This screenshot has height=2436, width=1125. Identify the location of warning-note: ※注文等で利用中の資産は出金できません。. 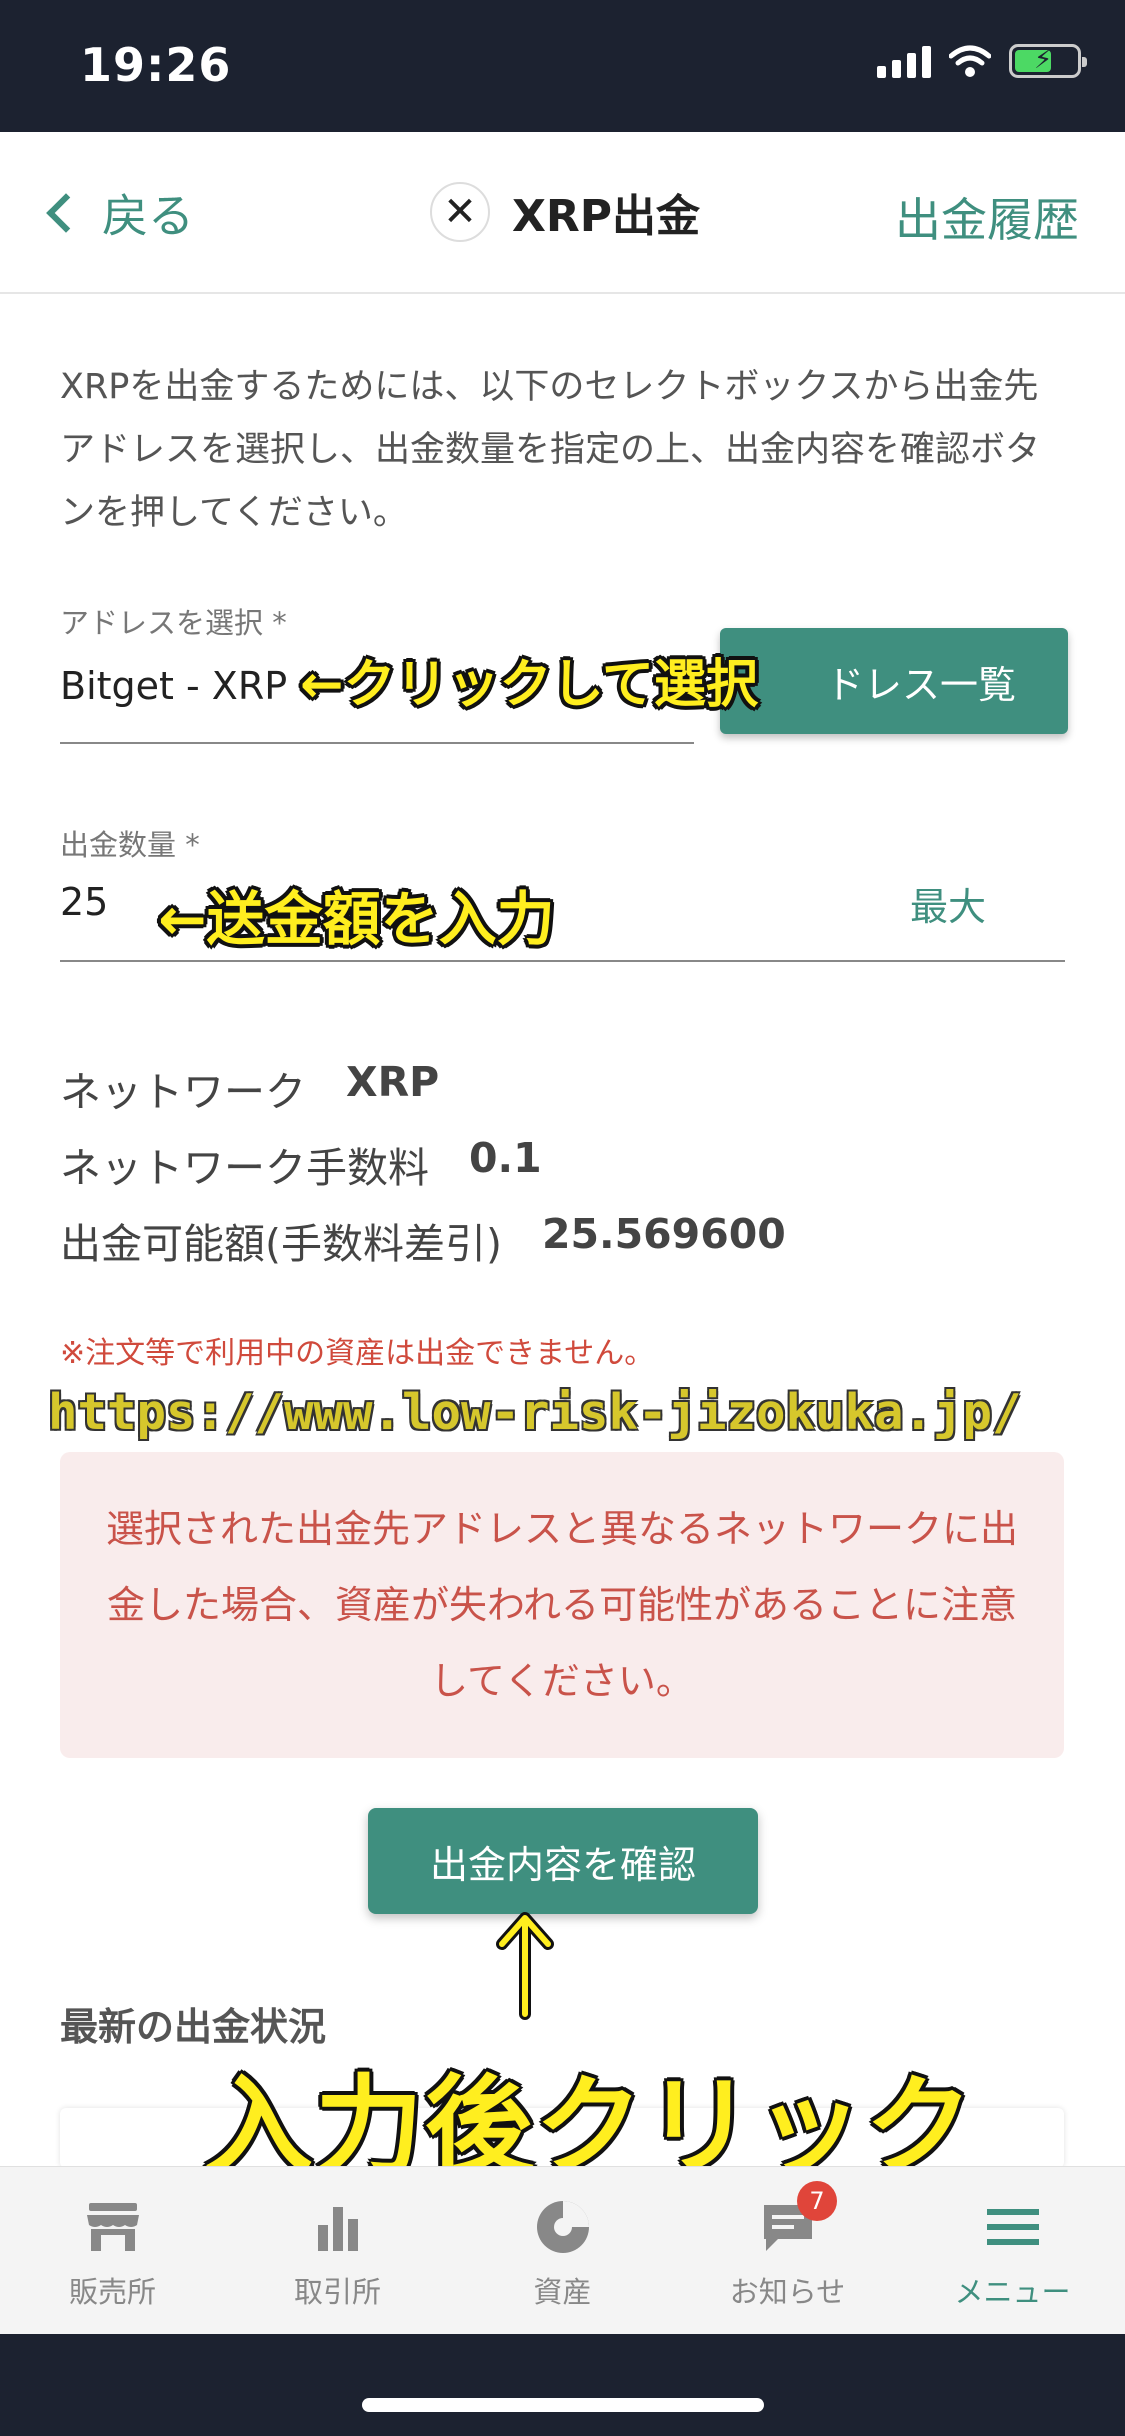
(357, 1353).